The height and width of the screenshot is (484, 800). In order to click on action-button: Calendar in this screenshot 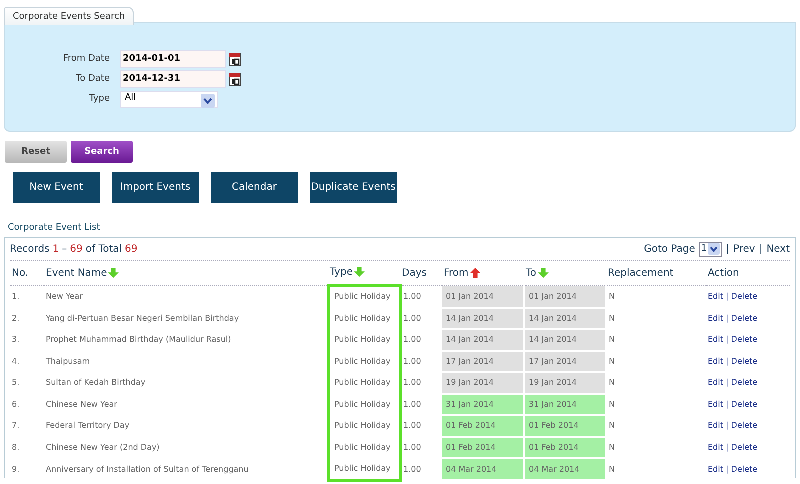, I will do `click(254, 187)`.